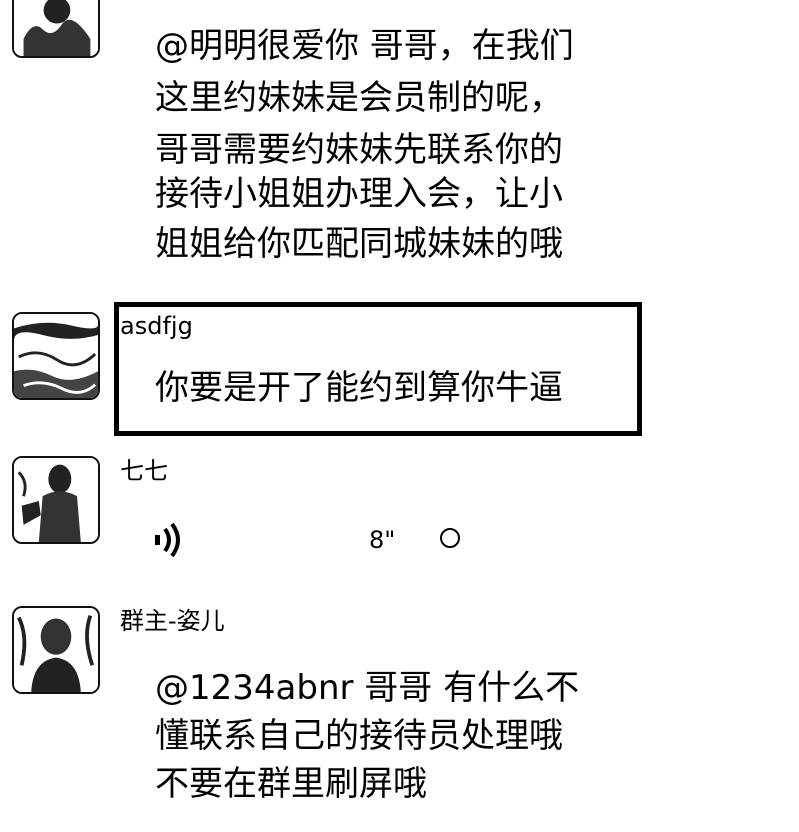  What do you see at coordinates (382, 540) in the screenshot?
I see `voice-duration: 8"` at bounding box center [382, 540].